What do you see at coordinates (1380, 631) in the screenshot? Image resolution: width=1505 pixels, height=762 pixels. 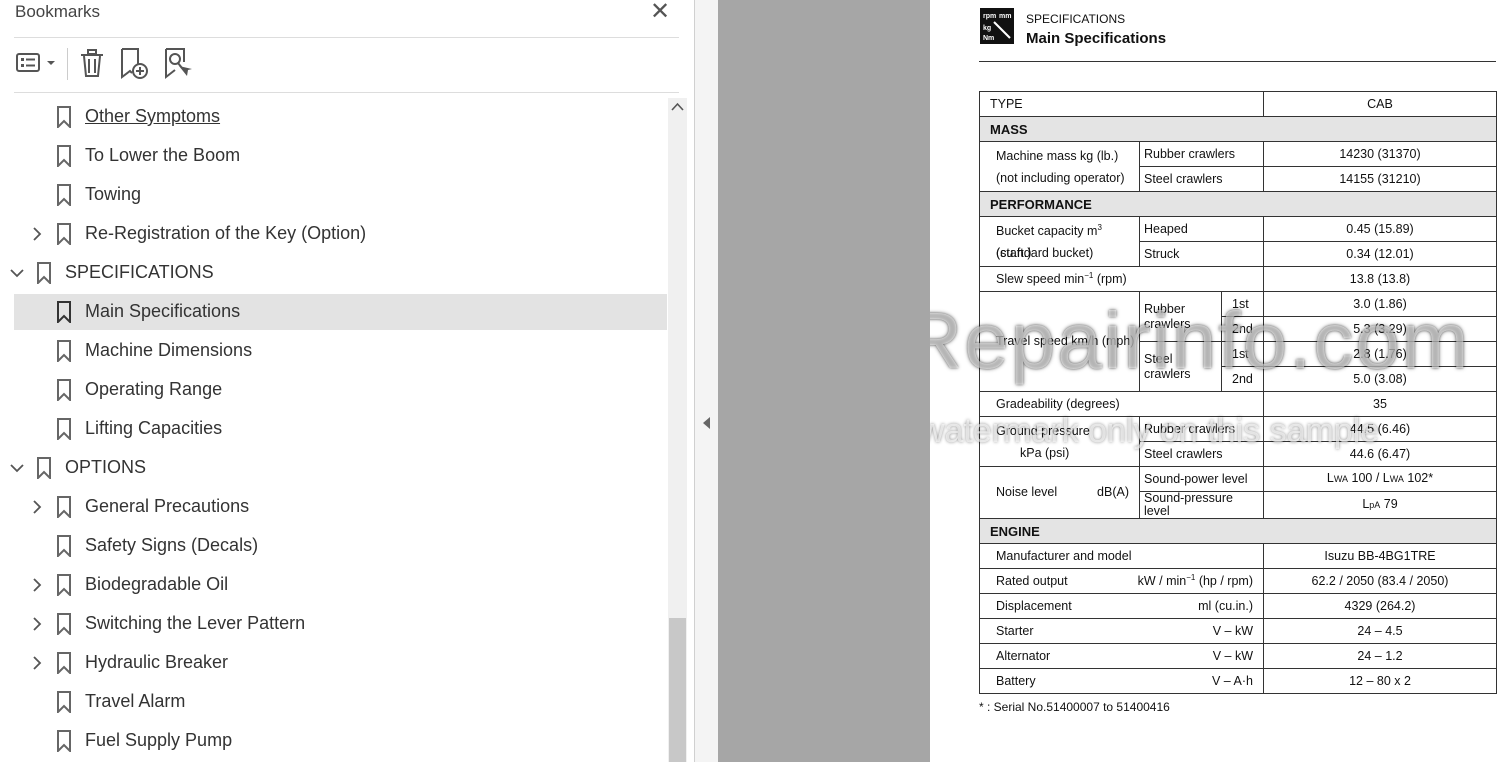 I see `starter-value: 24 – 4.5` at bounding box center [1380, 631].